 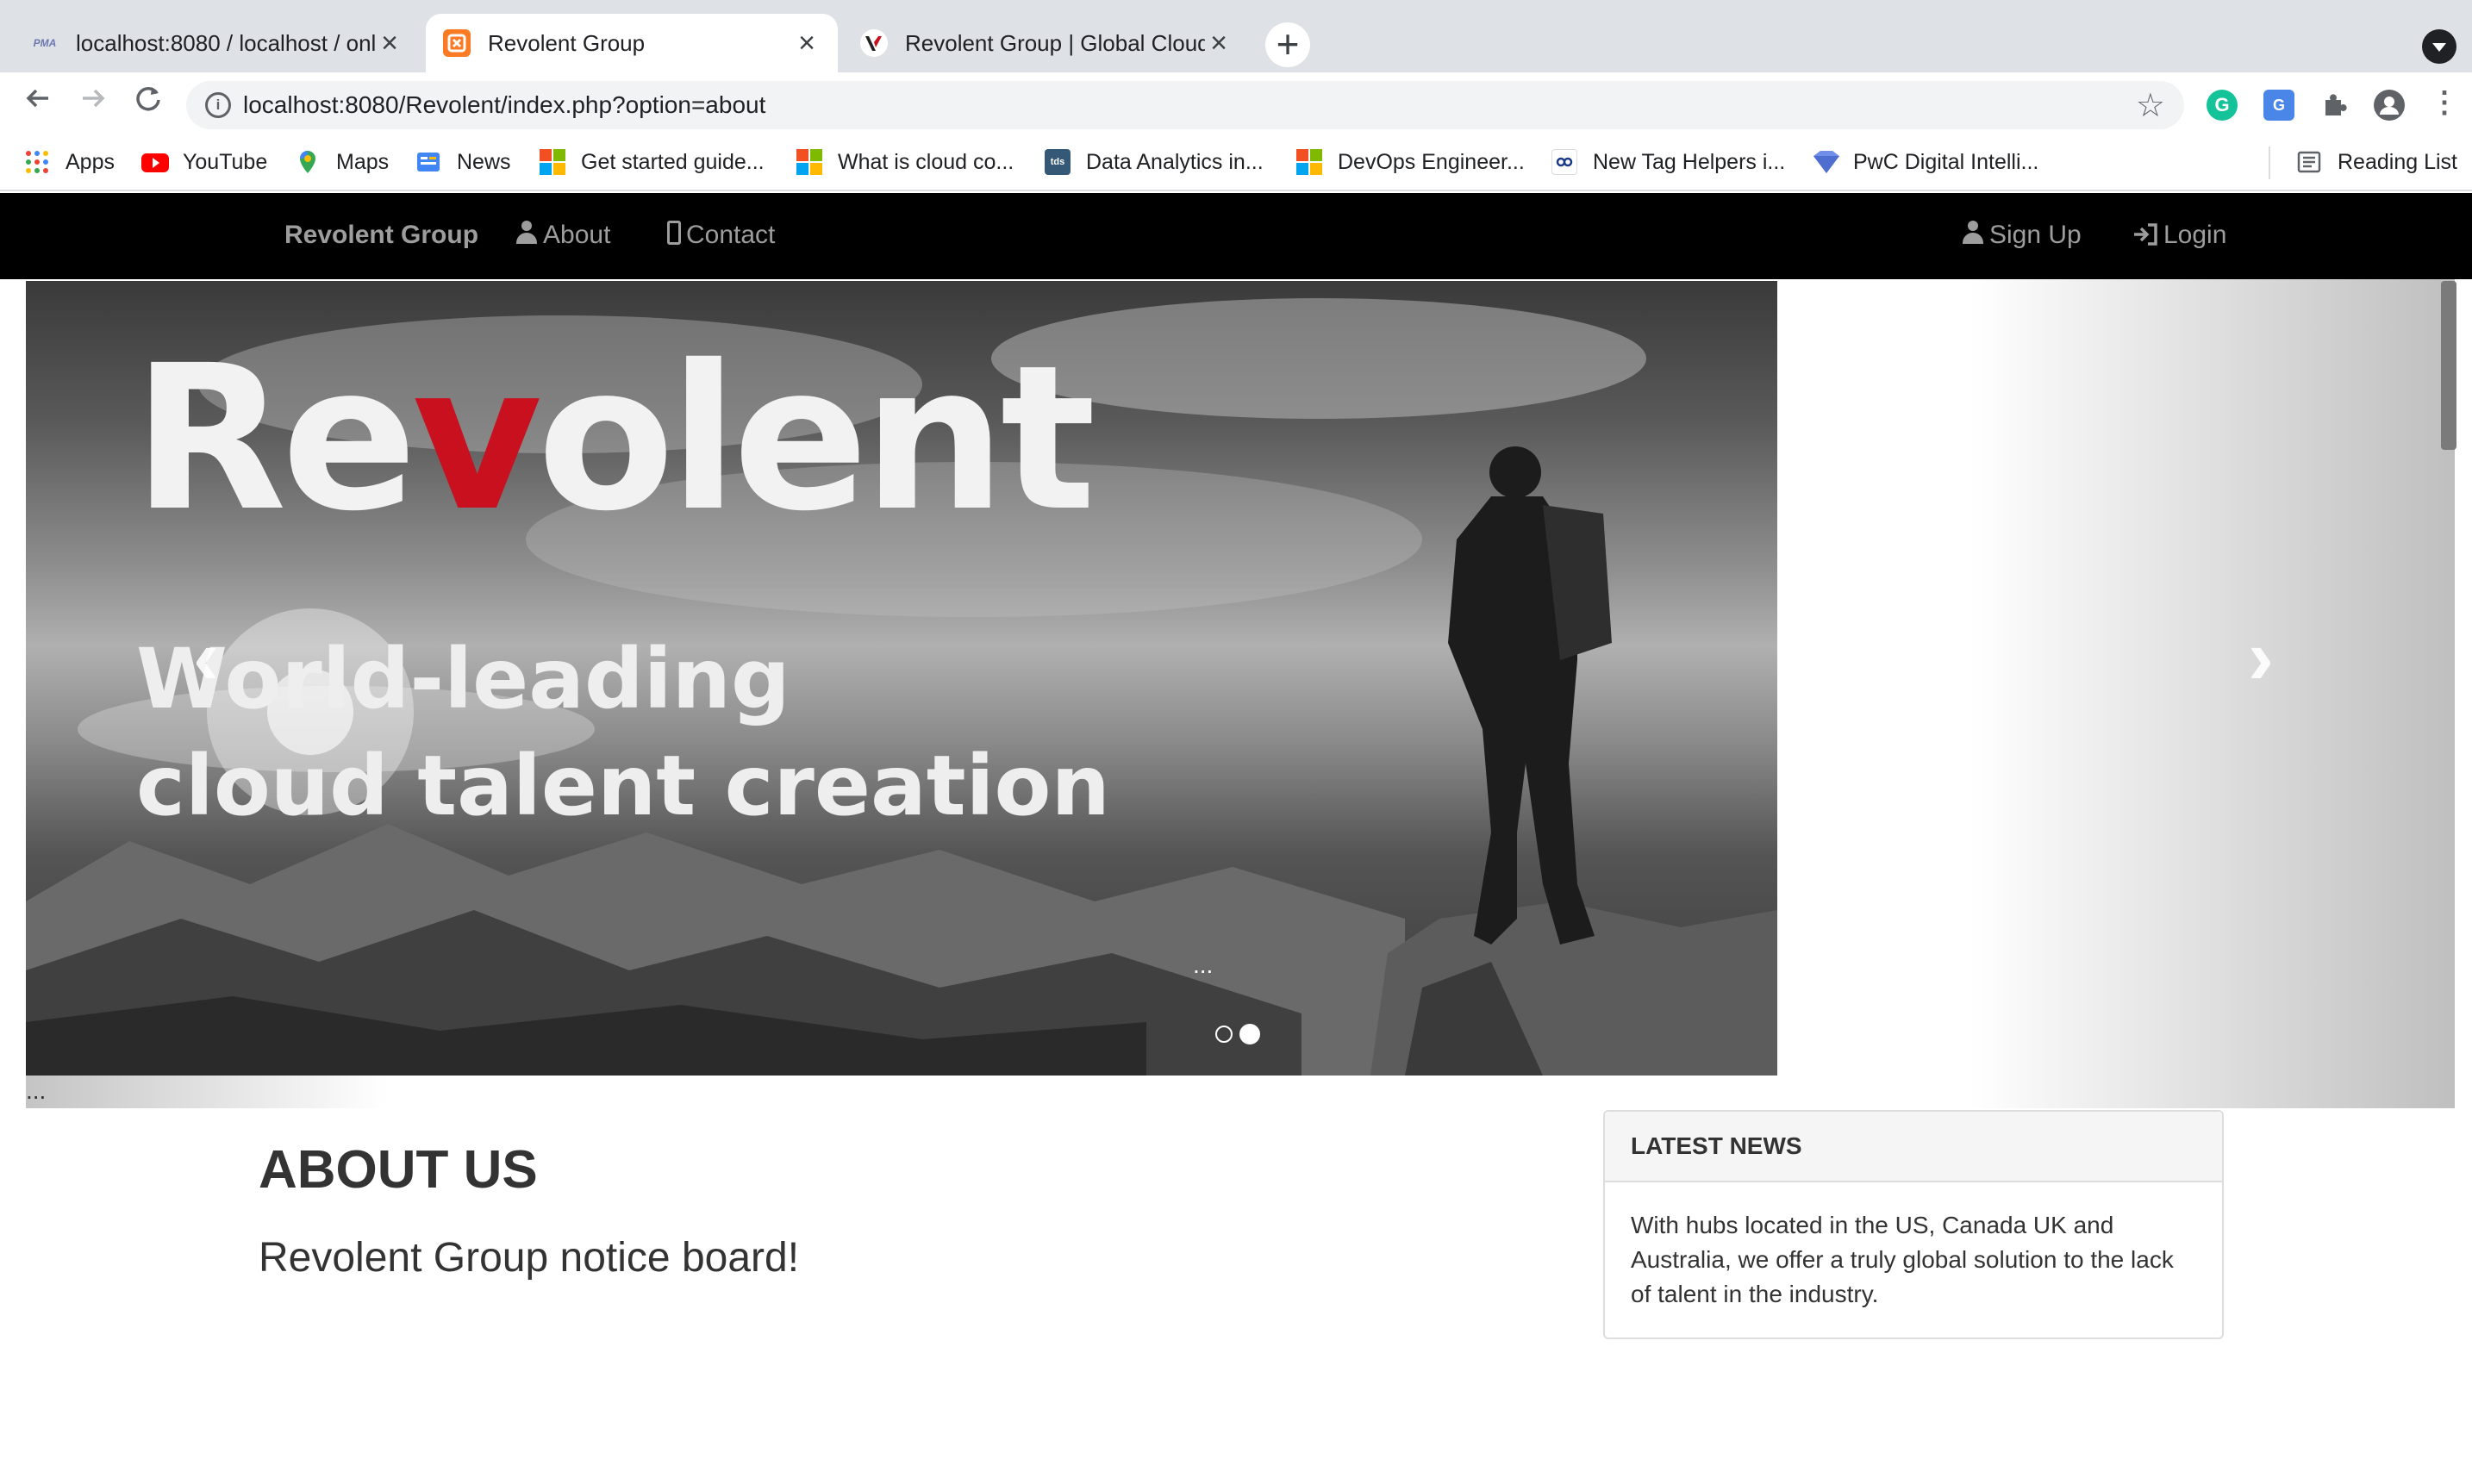 I want to click on nav-about-link: About, so click(x=562, y=235).